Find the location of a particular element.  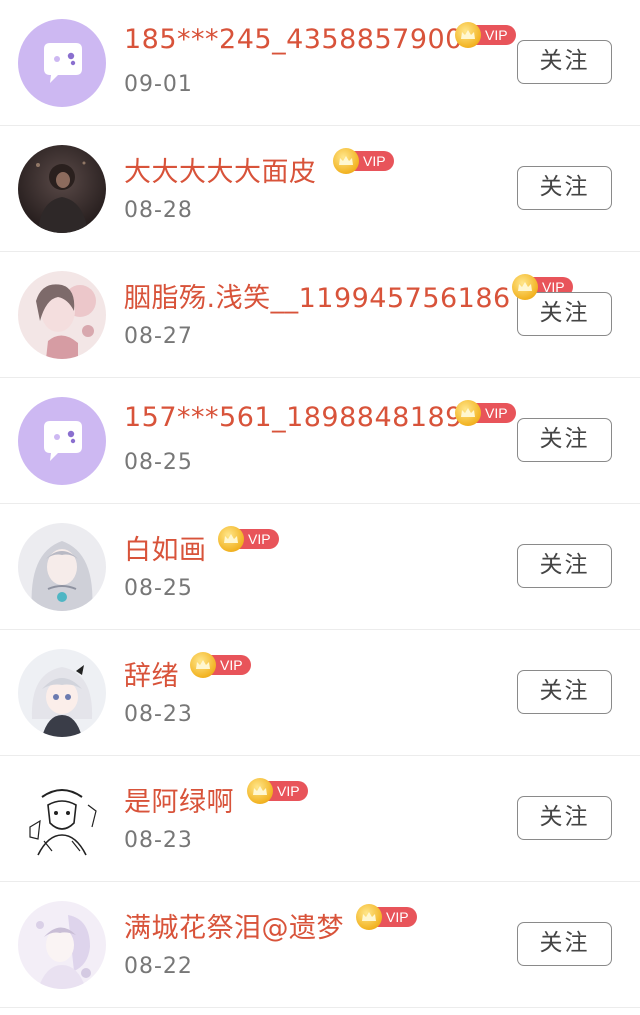

list-item: 是阿绿啊 VIP 08-23 关注 is located at coordinates (320, 819).